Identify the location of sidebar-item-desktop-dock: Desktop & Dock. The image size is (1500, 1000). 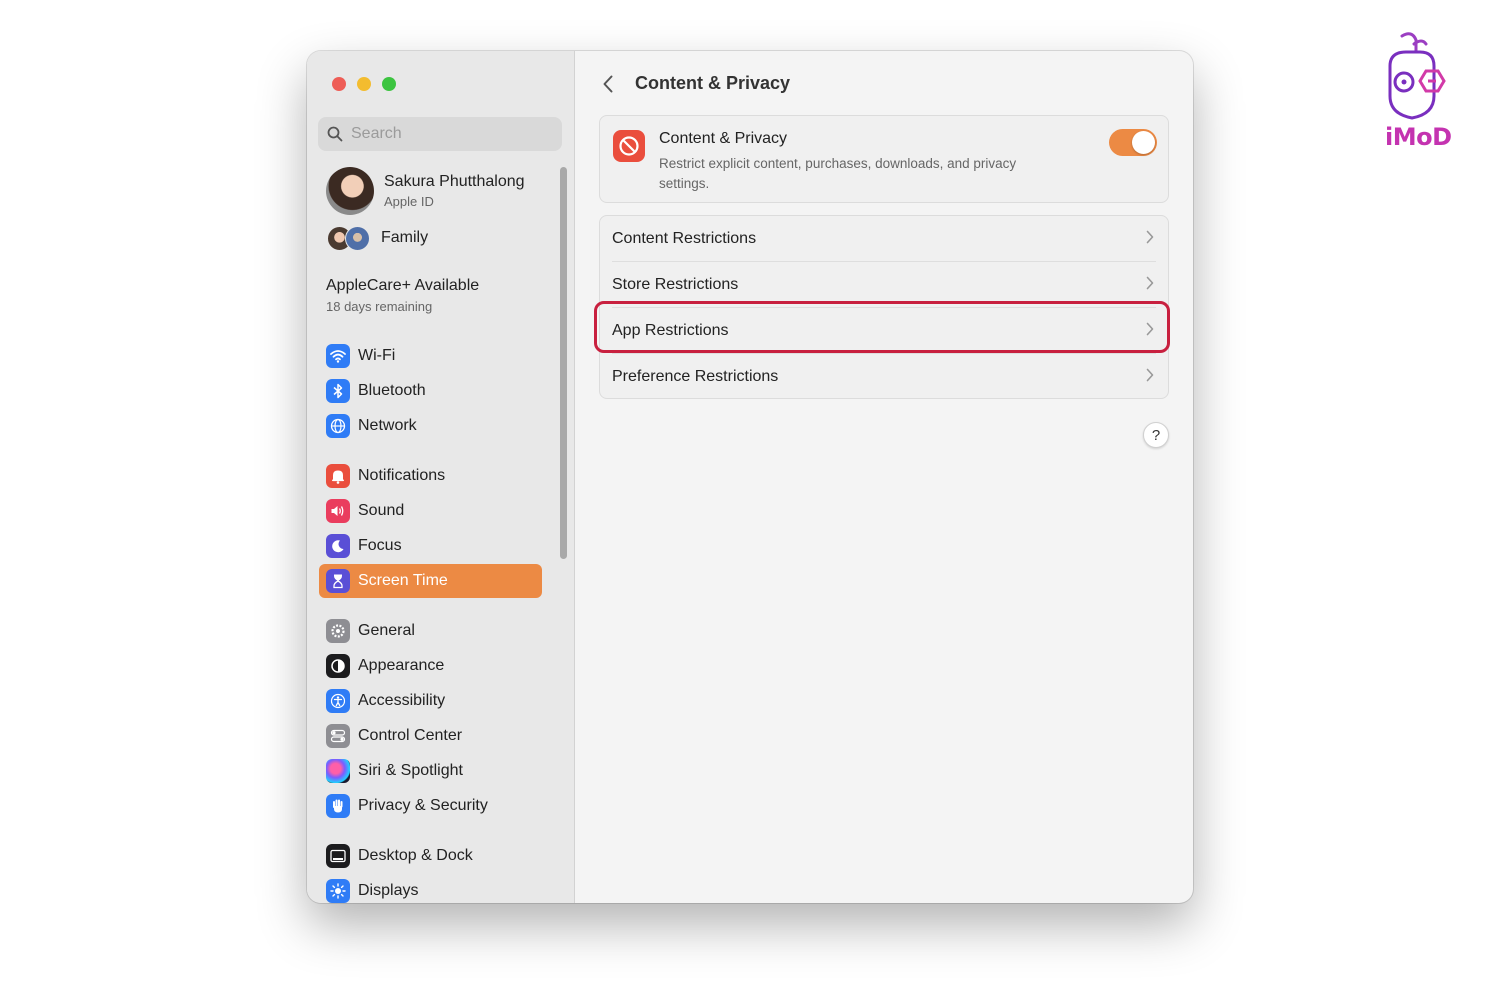
(430, 856).